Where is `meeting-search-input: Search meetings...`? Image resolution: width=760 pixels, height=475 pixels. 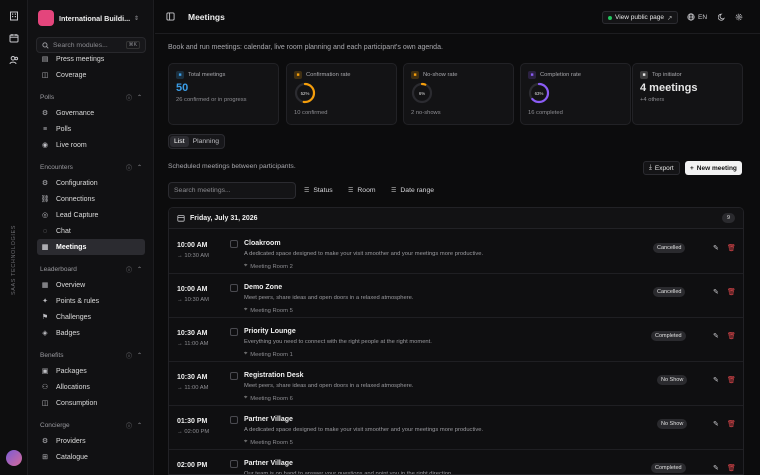
meeting-search-input: Search meetings... is located at coordinates (232, 190).